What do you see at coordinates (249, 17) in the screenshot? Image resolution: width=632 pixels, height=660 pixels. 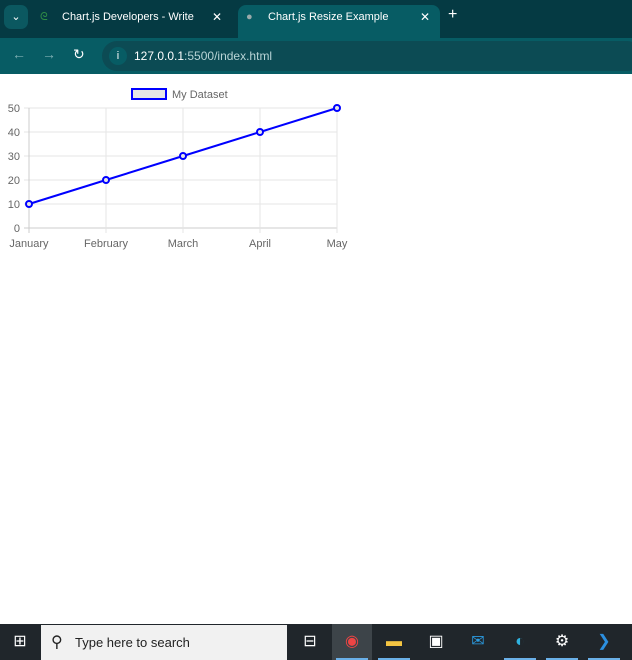 I see `globe-icon: ●` at bounding box center [249, 17].